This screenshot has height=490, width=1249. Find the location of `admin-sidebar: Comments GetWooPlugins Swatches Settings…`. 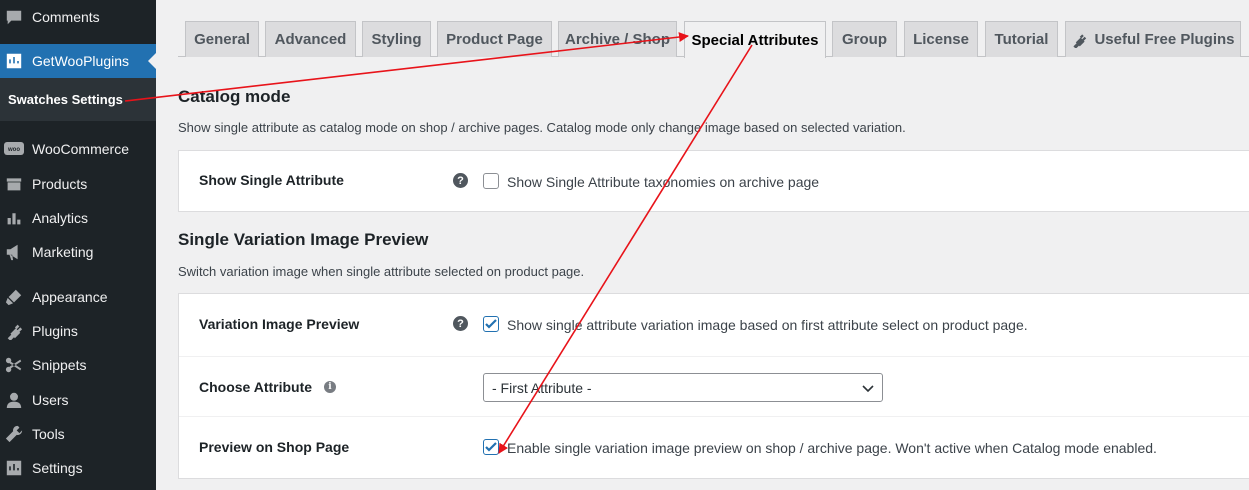

admin-sidebar: Comments GetWooPlugins Swatches Settings… is located at coordinates (78, 245).